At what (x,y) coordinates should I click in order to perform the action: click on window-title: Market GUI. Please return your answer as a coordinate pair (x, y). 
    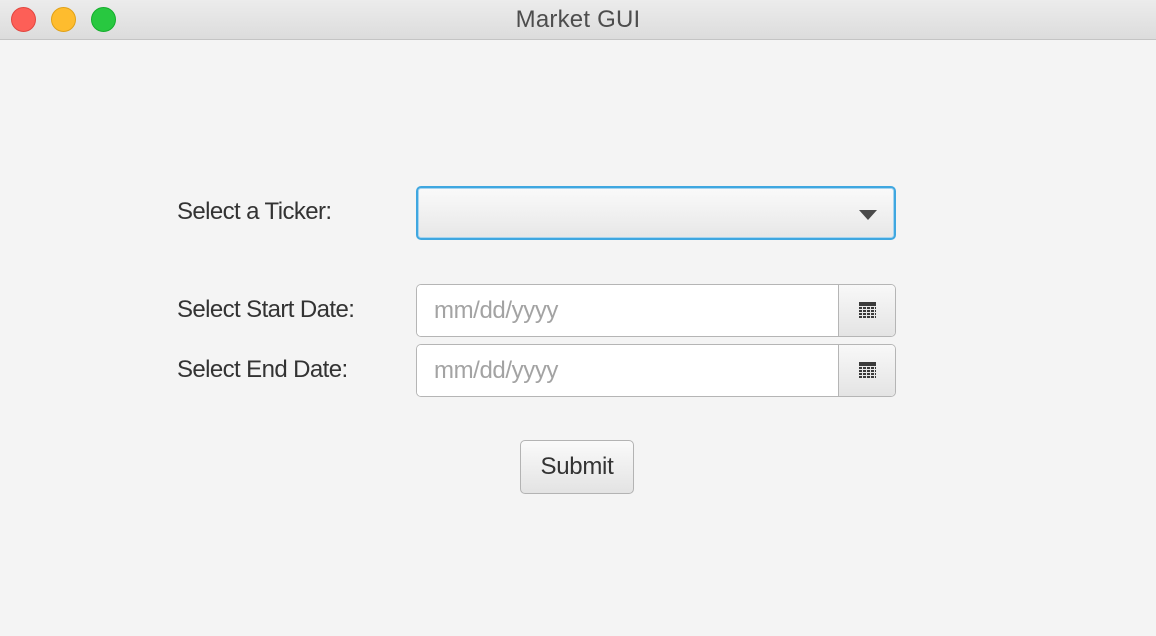
    Looking at the image, I should click on (578, 19).